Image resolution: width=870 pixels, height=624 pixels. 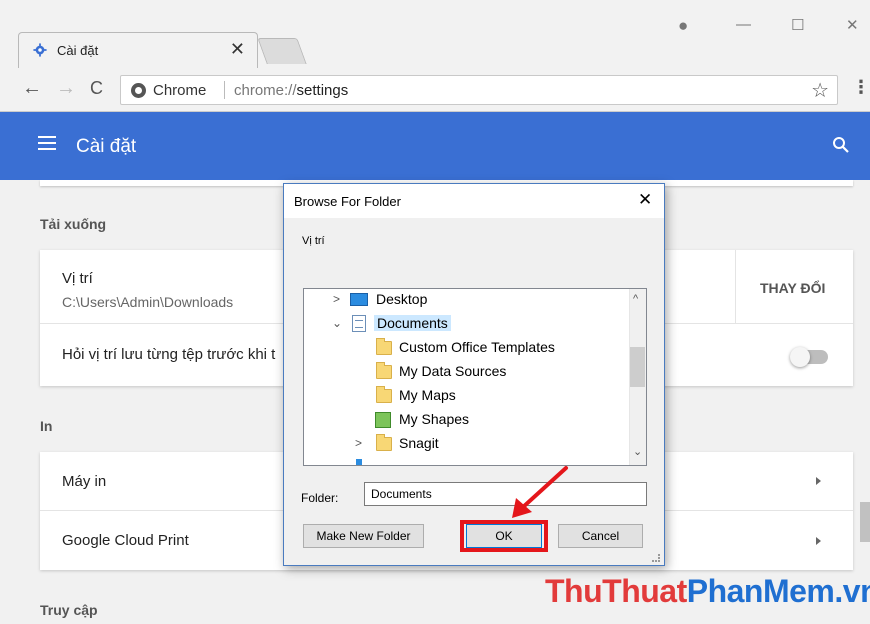 I want to click on location-label: Vị trí, so click(x=77, y=278).